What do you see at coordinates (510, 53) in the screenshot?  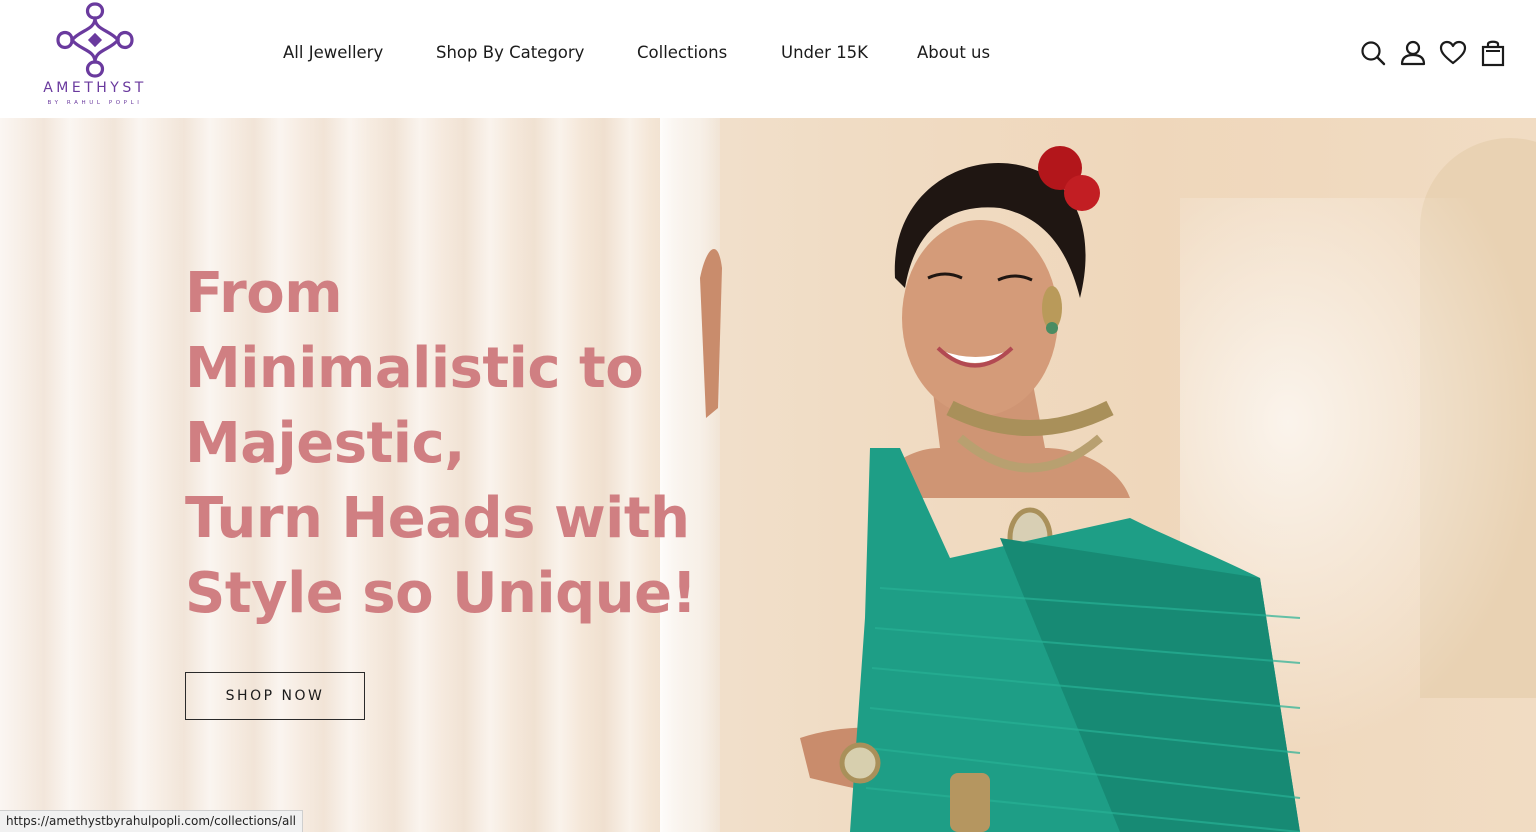 I see `nav-shop-by-category: Shop By Category` at bounding box center [510, 53].